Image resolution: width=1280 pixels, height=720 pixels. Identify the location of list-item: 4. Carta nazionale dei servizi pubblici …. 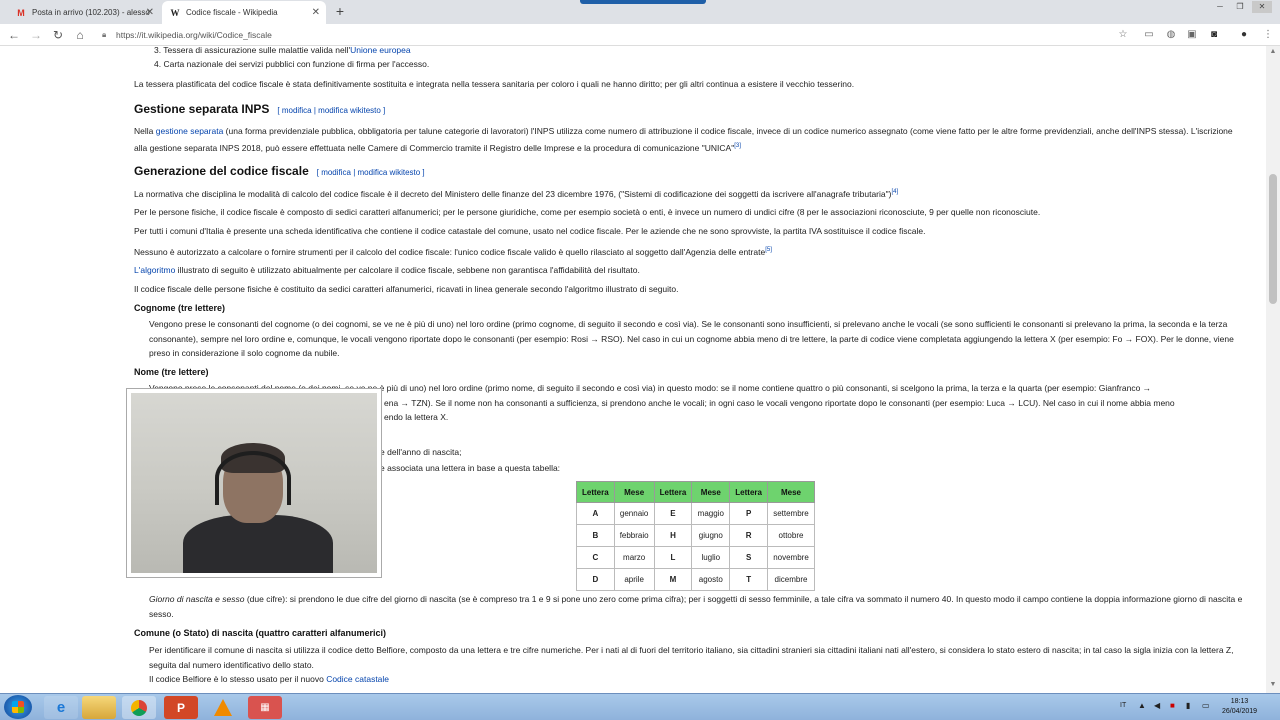
(292, 64).